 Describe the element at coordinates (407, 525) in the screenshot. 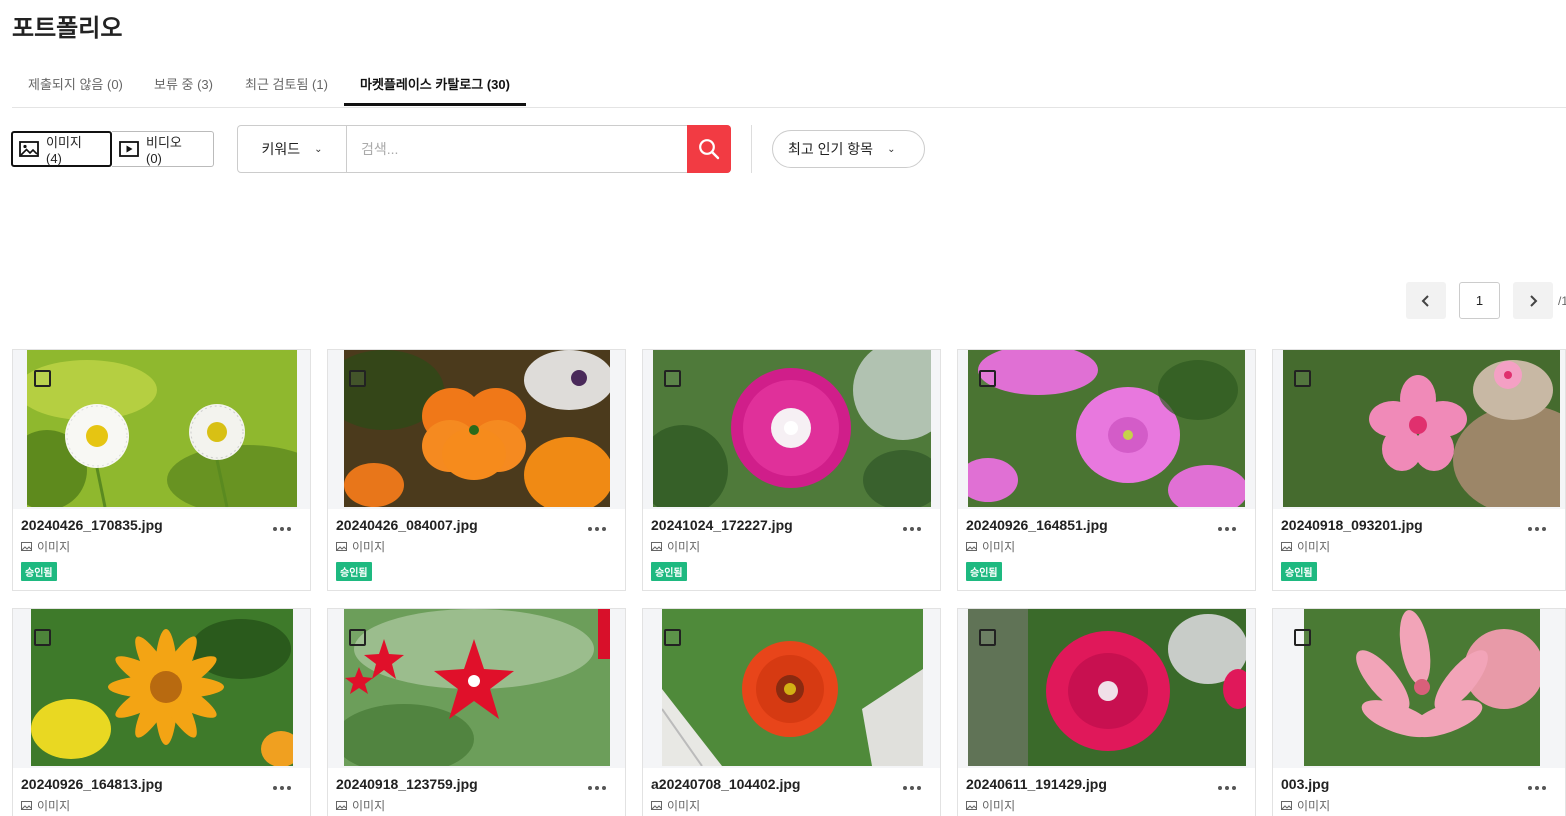

I see `asset-filename: 20240426_084007.jpg` at that location.